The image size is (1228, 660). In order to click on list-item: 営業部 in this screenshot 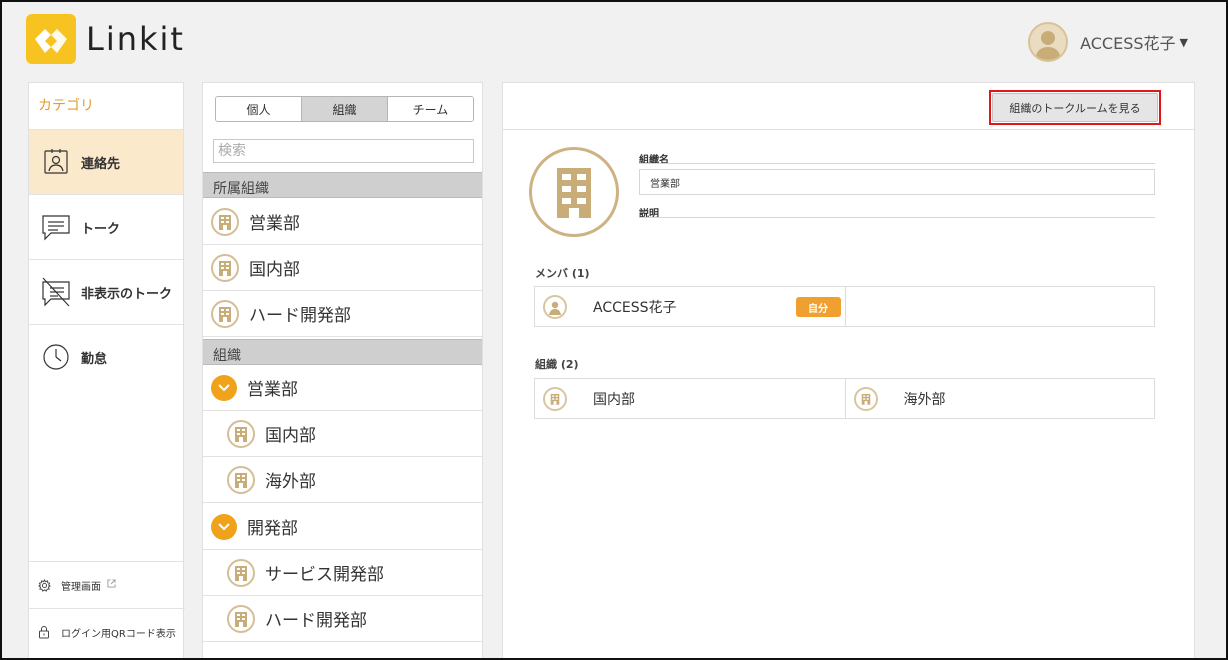, I will do `click(342, 222)`.